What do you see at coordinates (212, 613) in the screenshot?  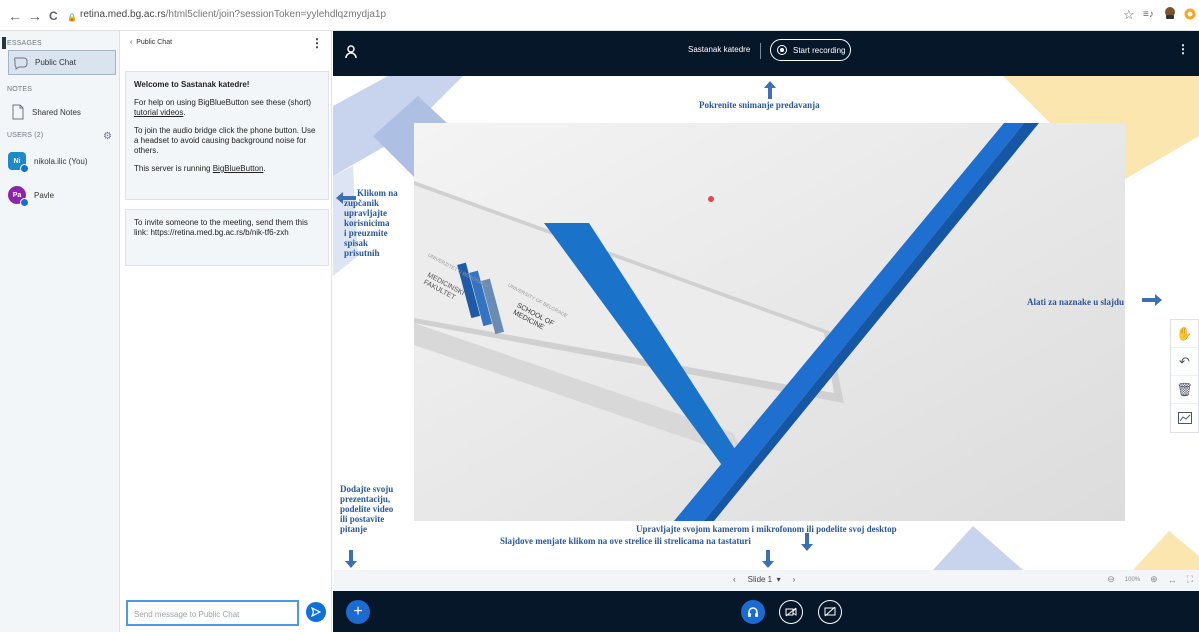 I see `chat-message-input: Send message to Public Chat` at bounding box center [212, 613].